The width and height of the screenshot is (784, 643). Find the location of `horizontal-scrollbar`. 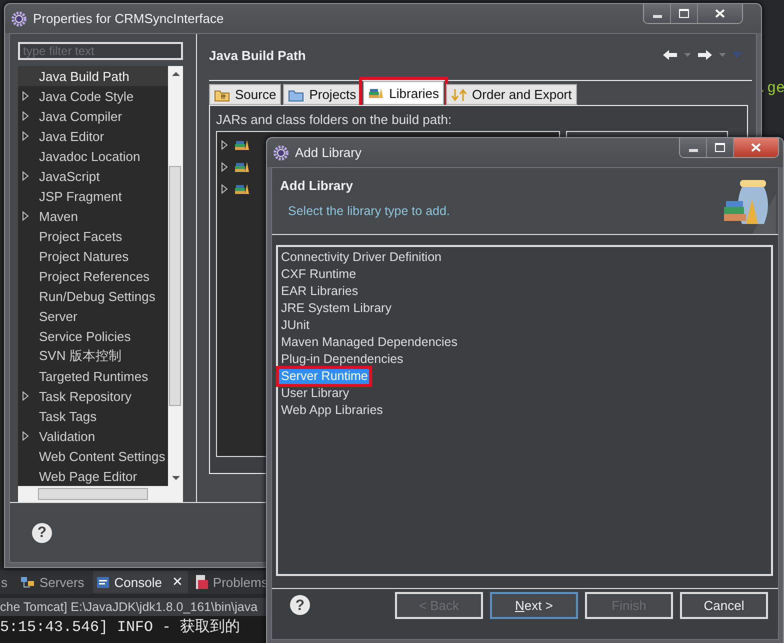

horizontal-scrollbar is located at coordinates (100, 494).